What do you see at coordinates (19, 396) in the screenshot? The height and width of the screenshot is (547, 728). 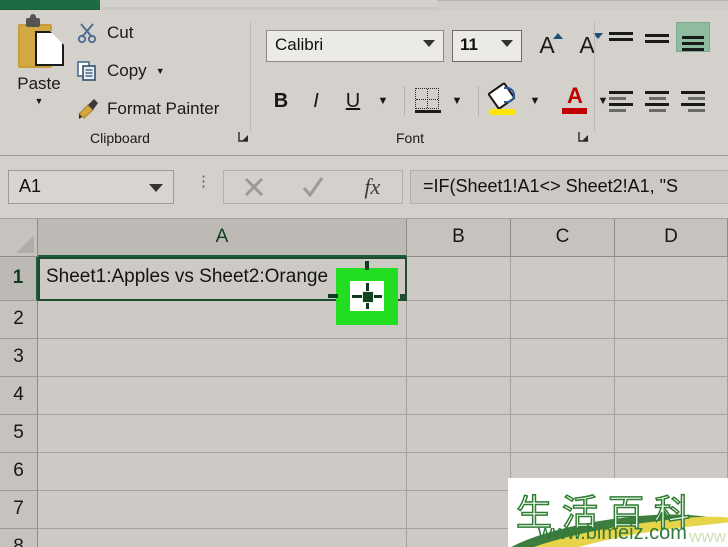 I see `row-header-4: 4` at bounding box center [19, 396].